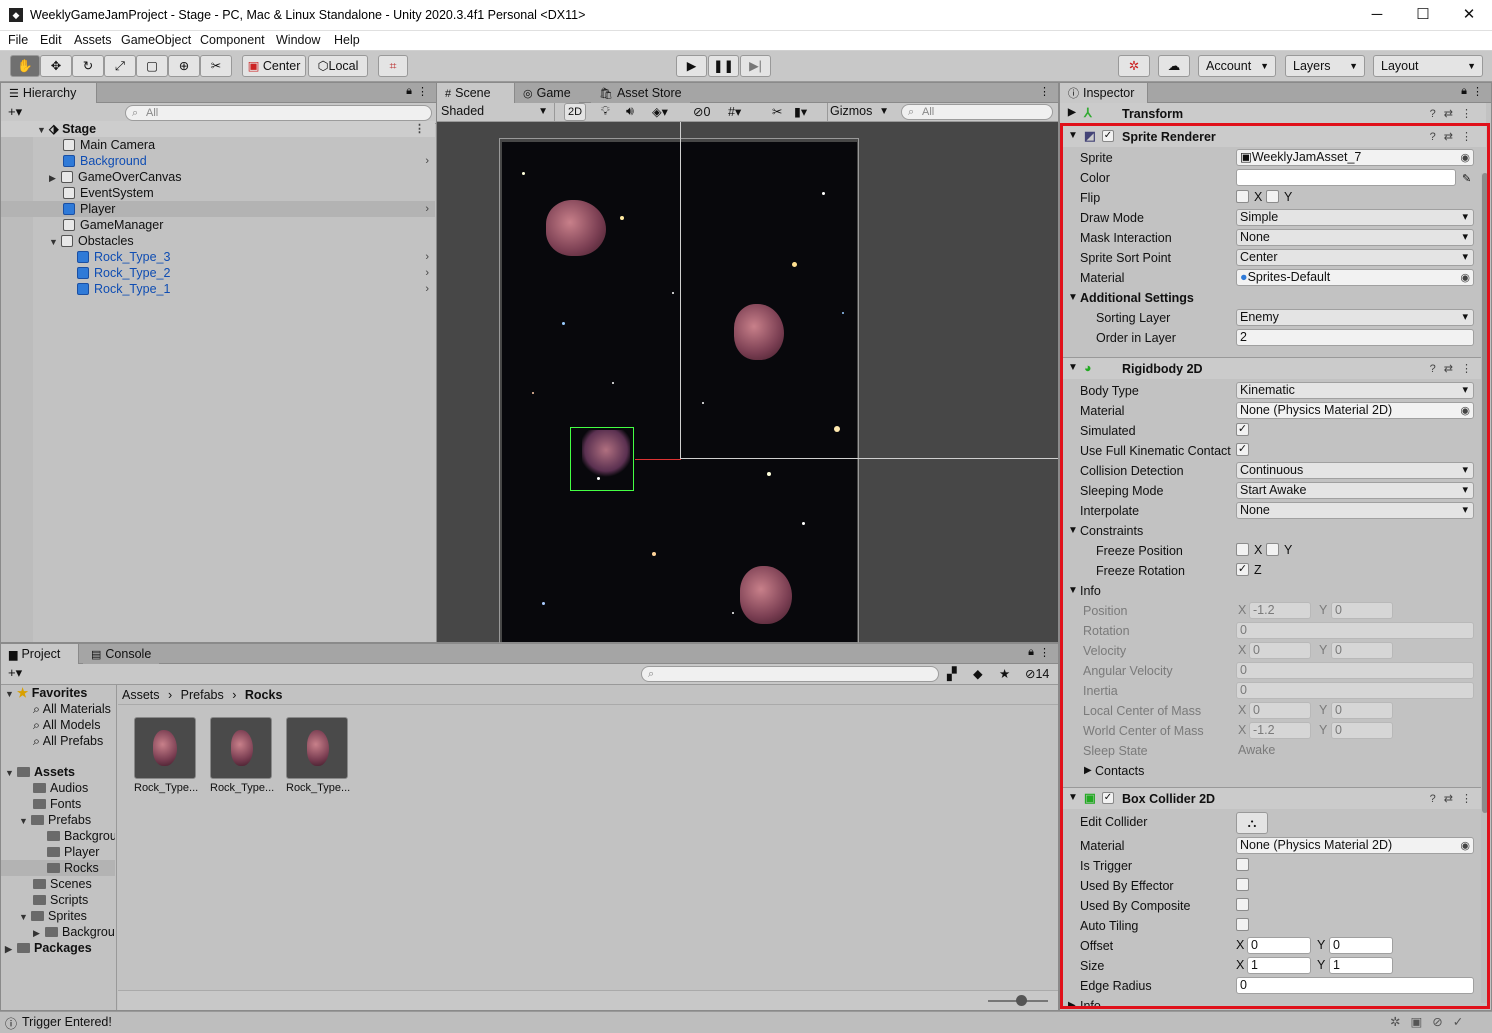 The width and height of the screenshot is (1492, 1033). I want to click on tree-fav-all-prefabs: ⌕ All Prefabs, so click(58, 741).